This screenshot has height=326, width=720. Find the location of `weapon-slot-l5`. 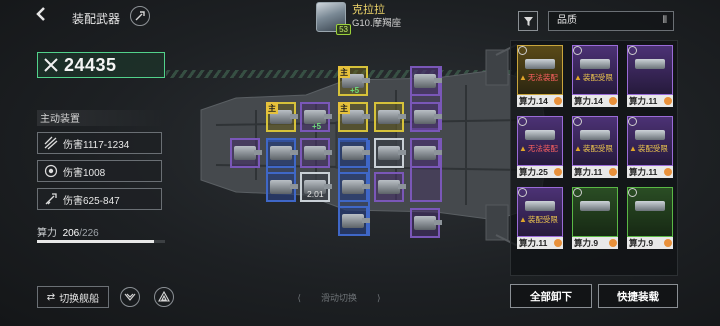

weapon-slot-l5 is located at coordinates (282, 187).